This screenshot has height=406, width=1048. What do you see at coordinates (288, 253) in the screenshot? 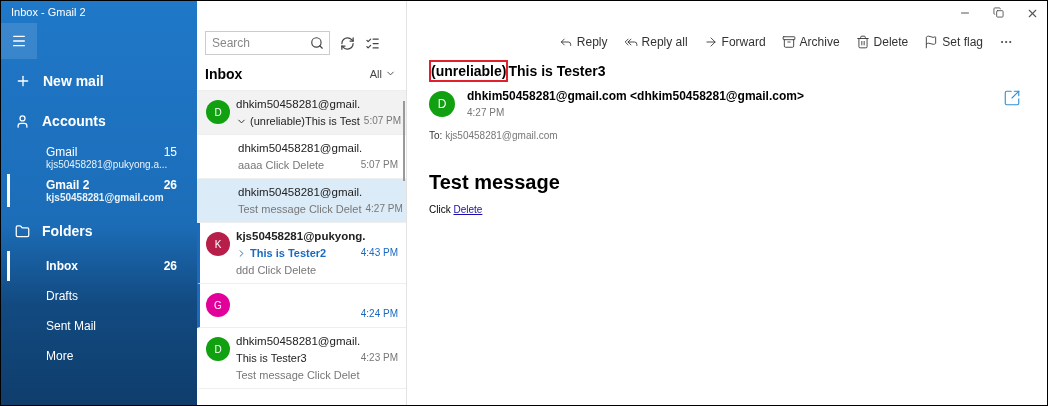
I see `subject-text: This is Tester2` at bounding box center [288, 253].